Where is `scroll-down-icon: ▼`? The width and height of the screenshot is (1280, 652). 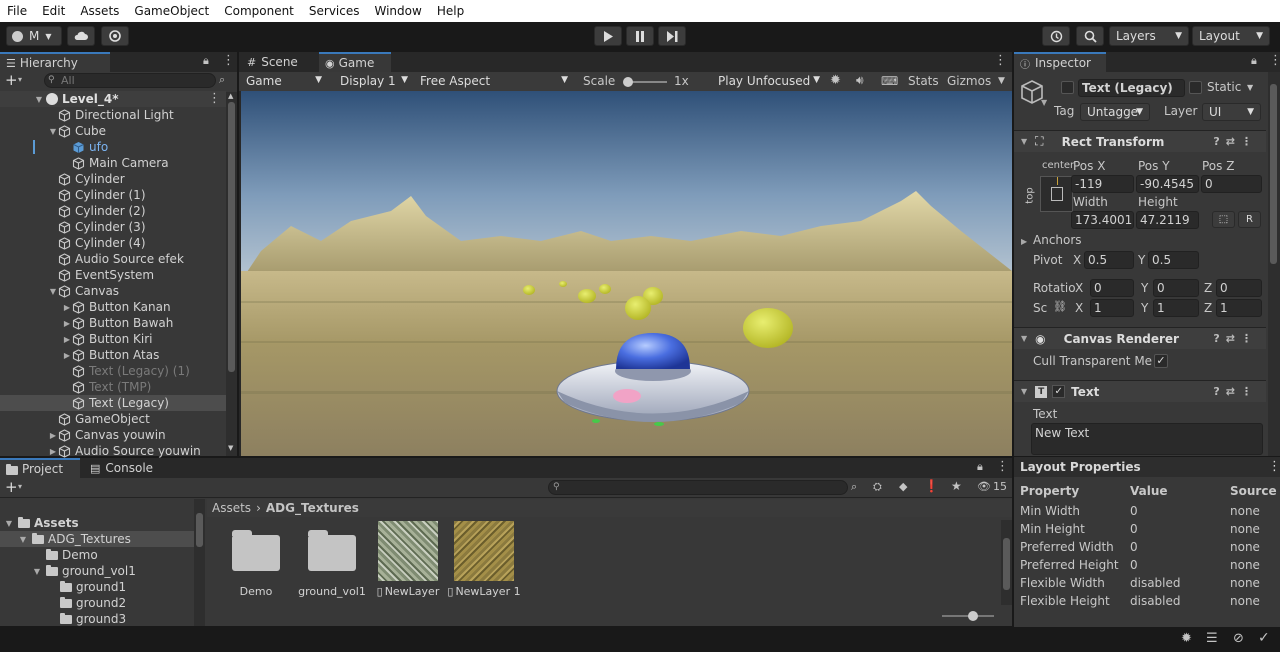
scroll-down-icon: ▼ is located at coordinates (230, 448).